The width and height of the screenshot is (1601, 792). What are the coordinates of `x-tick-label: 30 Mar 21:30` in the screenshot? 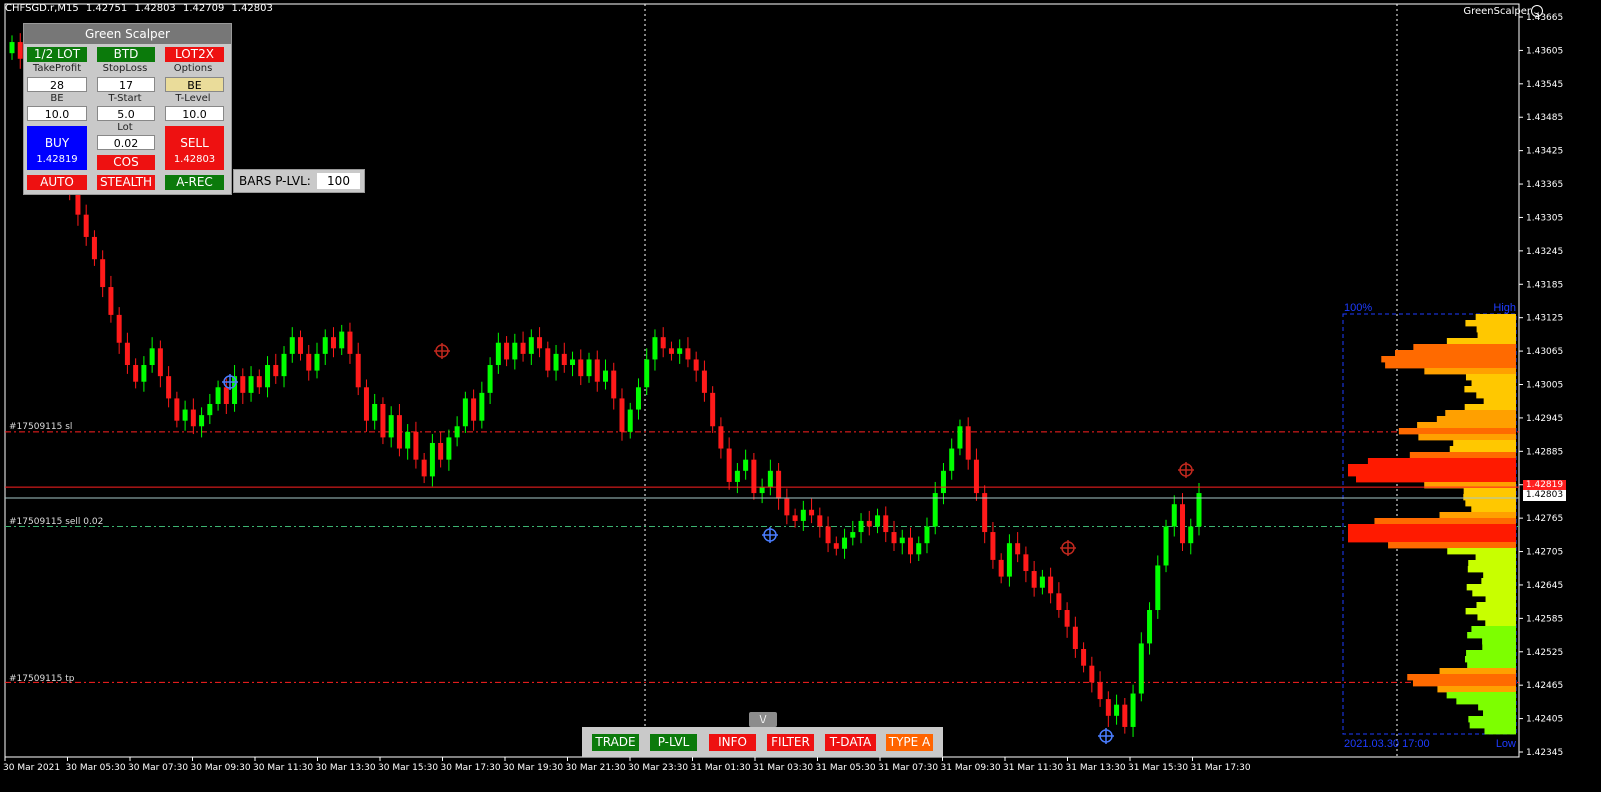 It's located at (596, 768).